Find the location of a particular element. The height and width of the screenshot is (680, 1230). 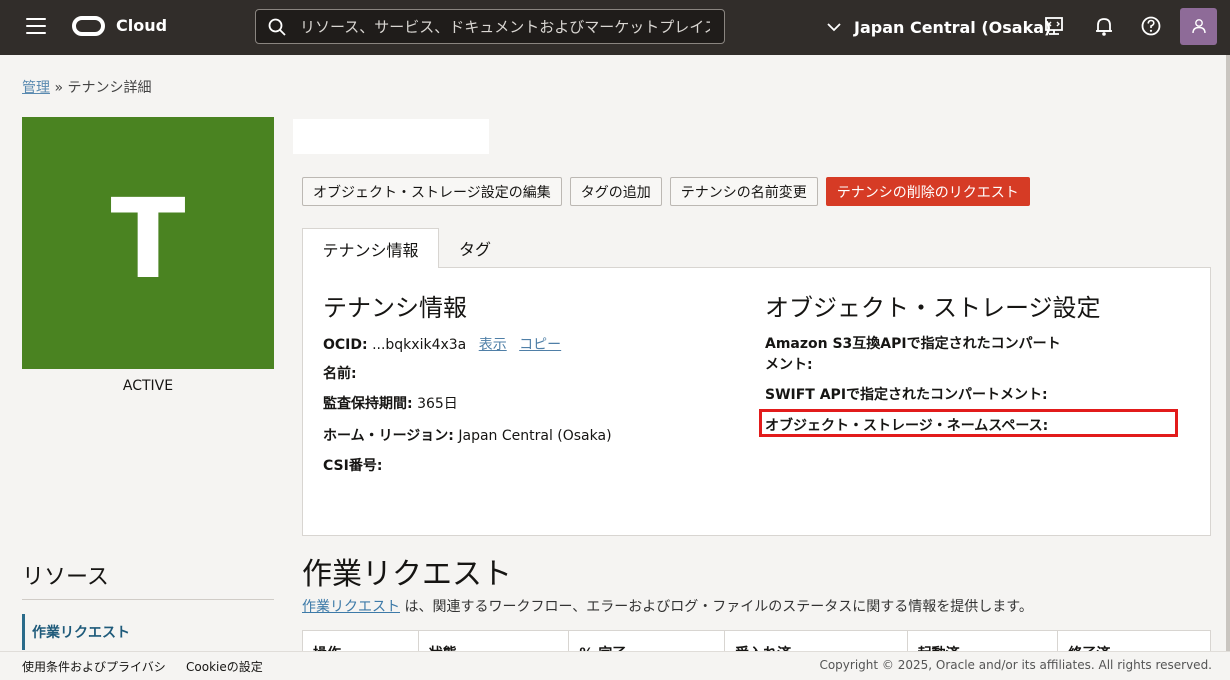

column-header-finished: 終了済 is located at coordinates (1134, 641).